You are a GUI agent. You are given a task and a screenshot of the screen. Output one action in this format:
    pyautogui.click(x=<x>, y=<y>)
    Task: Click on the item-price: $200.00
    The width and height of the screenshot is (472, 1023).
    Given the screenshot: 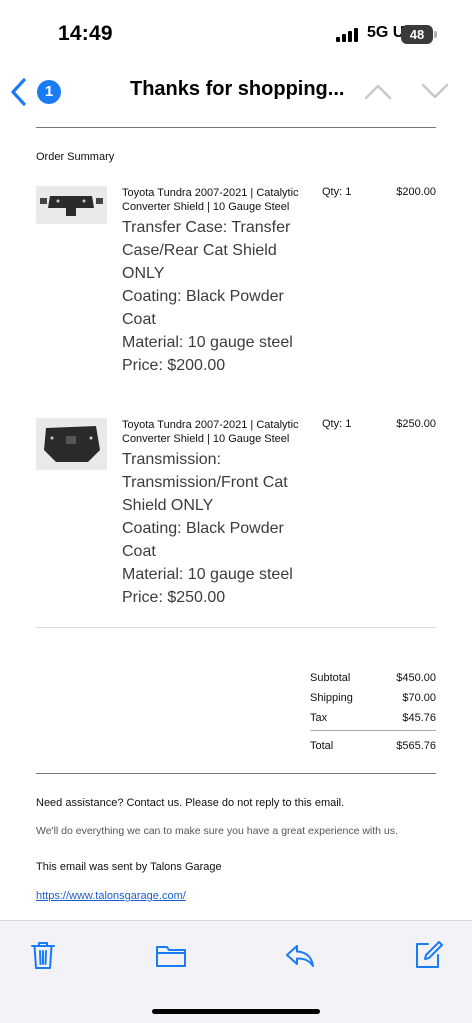 What is the action you would take?
    pyautogui.click(x=416, y=192)
    